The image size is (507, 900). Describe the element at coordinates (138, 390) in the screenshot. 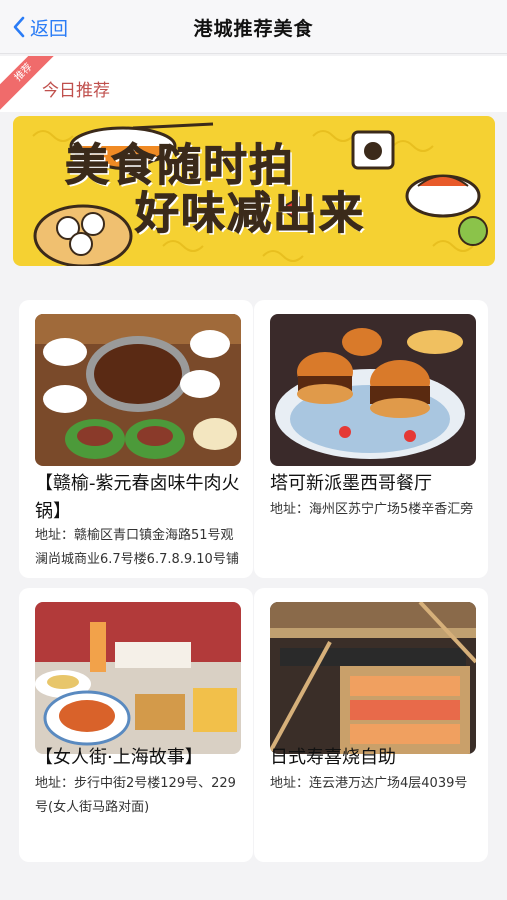

I see `hotpot-photo` at that location.